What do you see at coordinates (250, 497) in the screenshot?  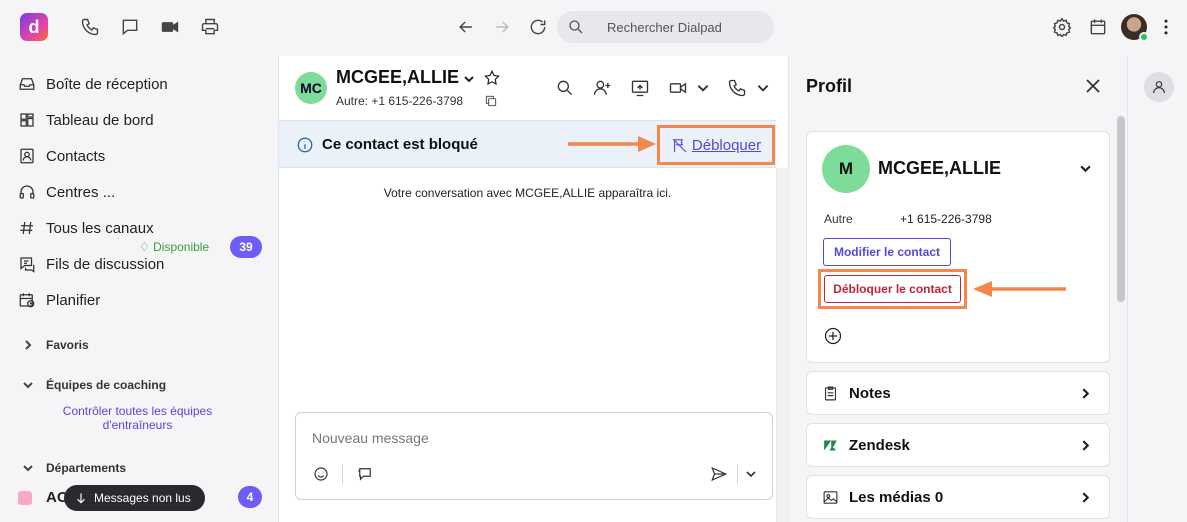 I see `department-count-badge: 4` at bounding box center [250, 497].